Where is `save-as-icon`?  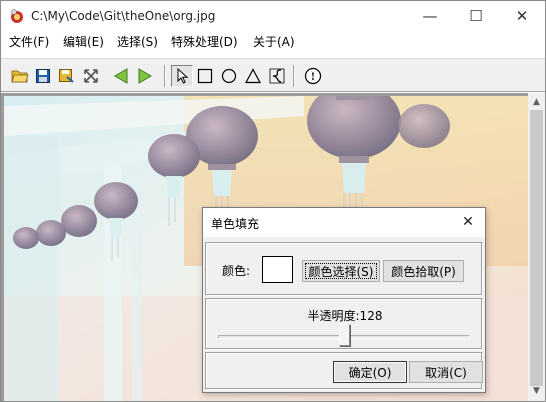 save-as-icon is located at coordinates (66, 76).